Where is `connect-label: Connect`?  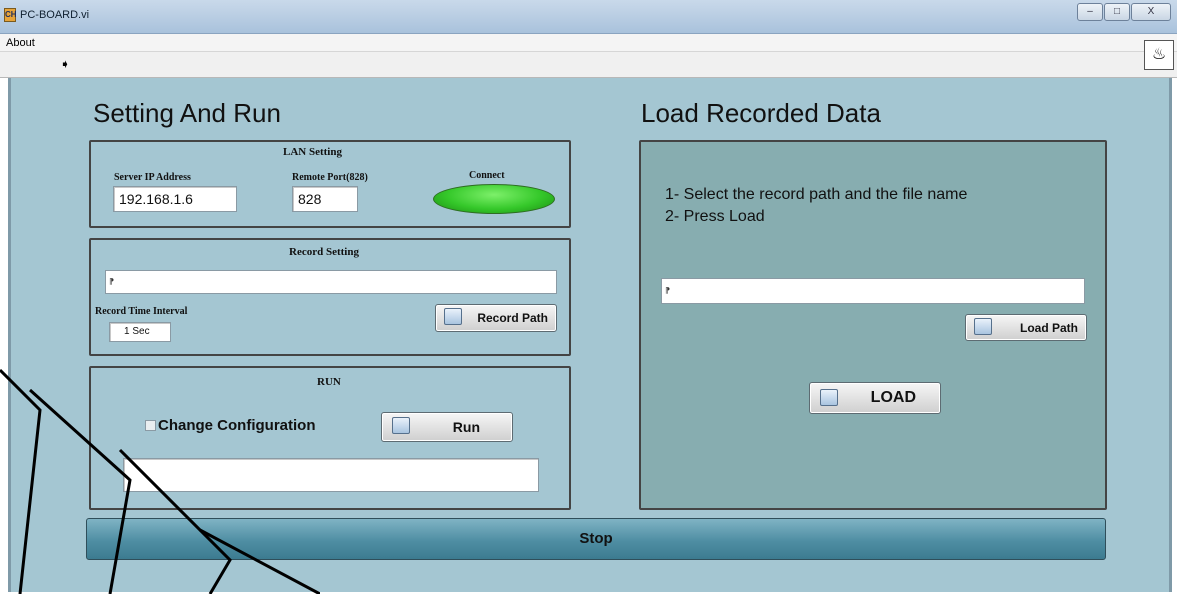 connect-label: Connect is located at coordinates (487, 175).